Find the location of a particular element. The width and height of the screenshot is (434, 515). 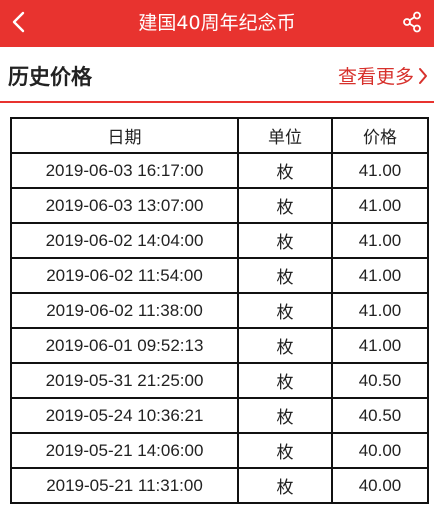

table-row: 2019-06-01 09:52:13 枚 41.00 is located at coordinates (219, 345).